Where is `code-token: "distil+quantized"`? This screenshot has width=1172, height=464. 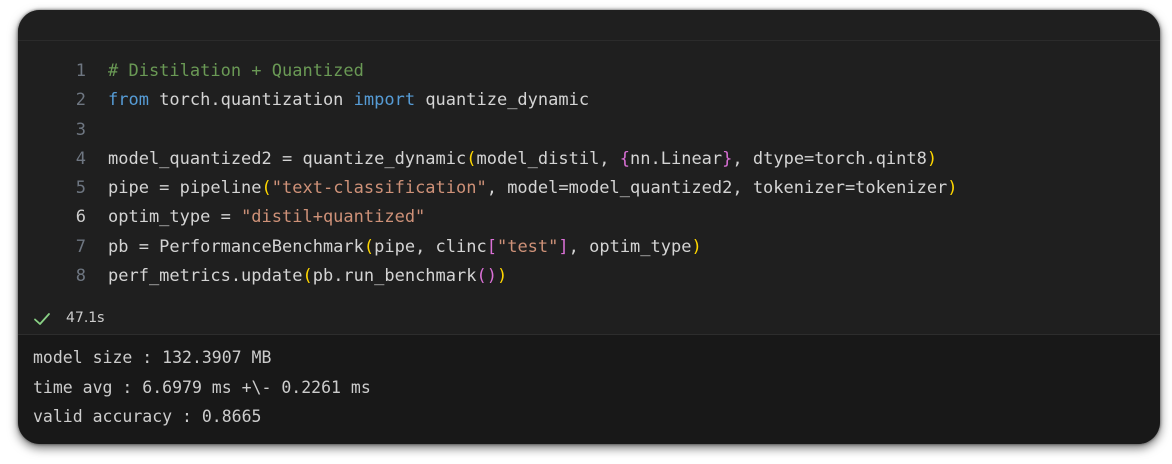 code-token: "distil+quantized" is located at coordinates (333, 217).